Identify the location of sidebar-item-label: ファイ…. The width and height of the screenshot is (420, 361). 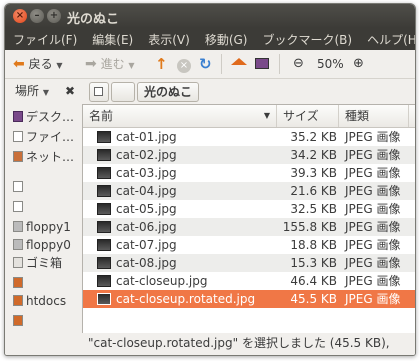
(50, 137).